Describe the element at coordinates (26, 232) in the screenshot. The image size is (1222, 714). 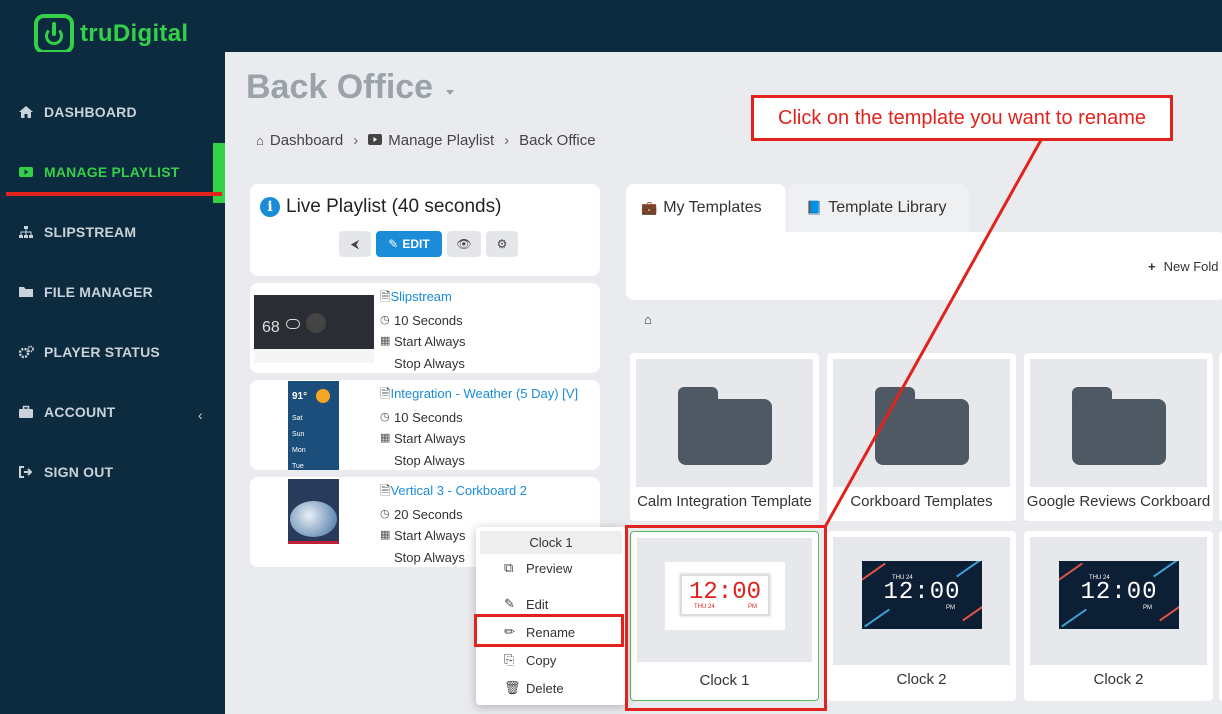
I see `sitemap-icon` at that location.